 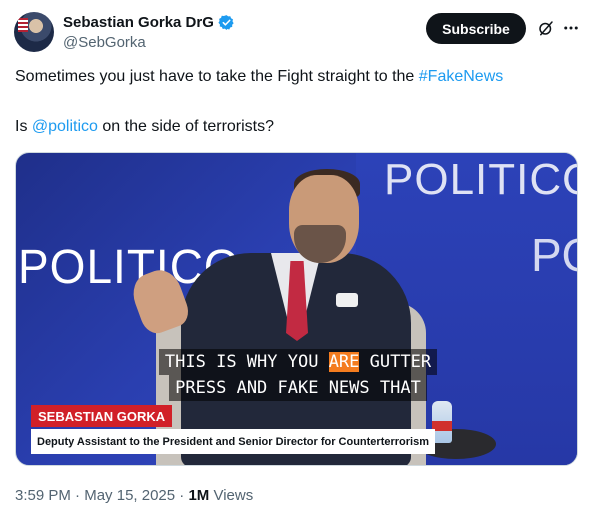 I want to click on lower-third-name: SEBASTIAN GORKA, so click(x=102, y=416).